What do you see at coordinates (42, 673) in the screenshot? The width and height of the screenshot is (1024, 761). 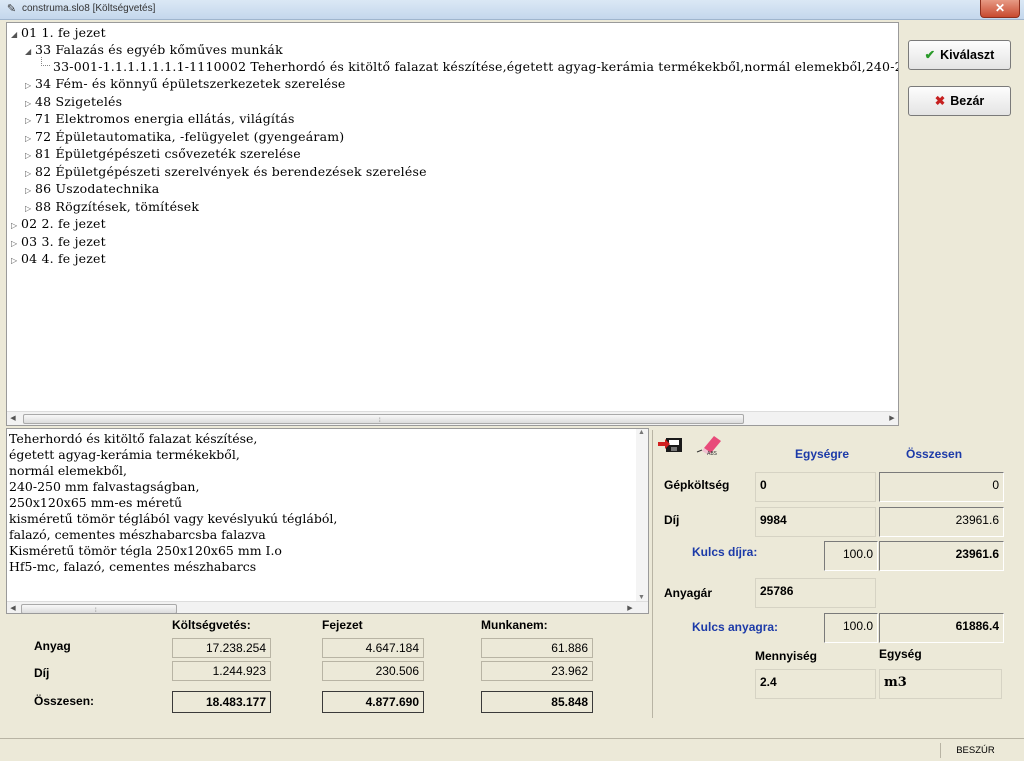 I see `summary-label-fee: Díj` at bounding box center [42, 673].